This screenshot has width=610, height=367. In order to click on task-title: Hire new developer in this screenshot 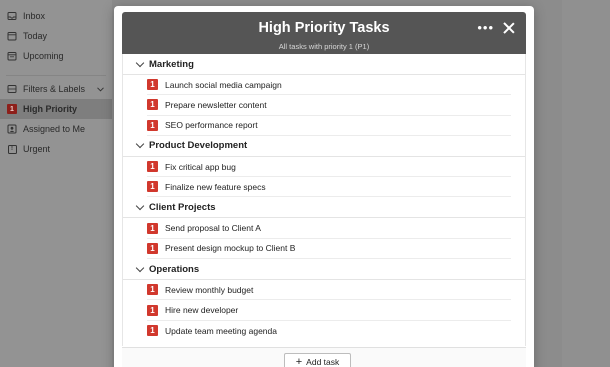, I will do `click(202, 310)`.